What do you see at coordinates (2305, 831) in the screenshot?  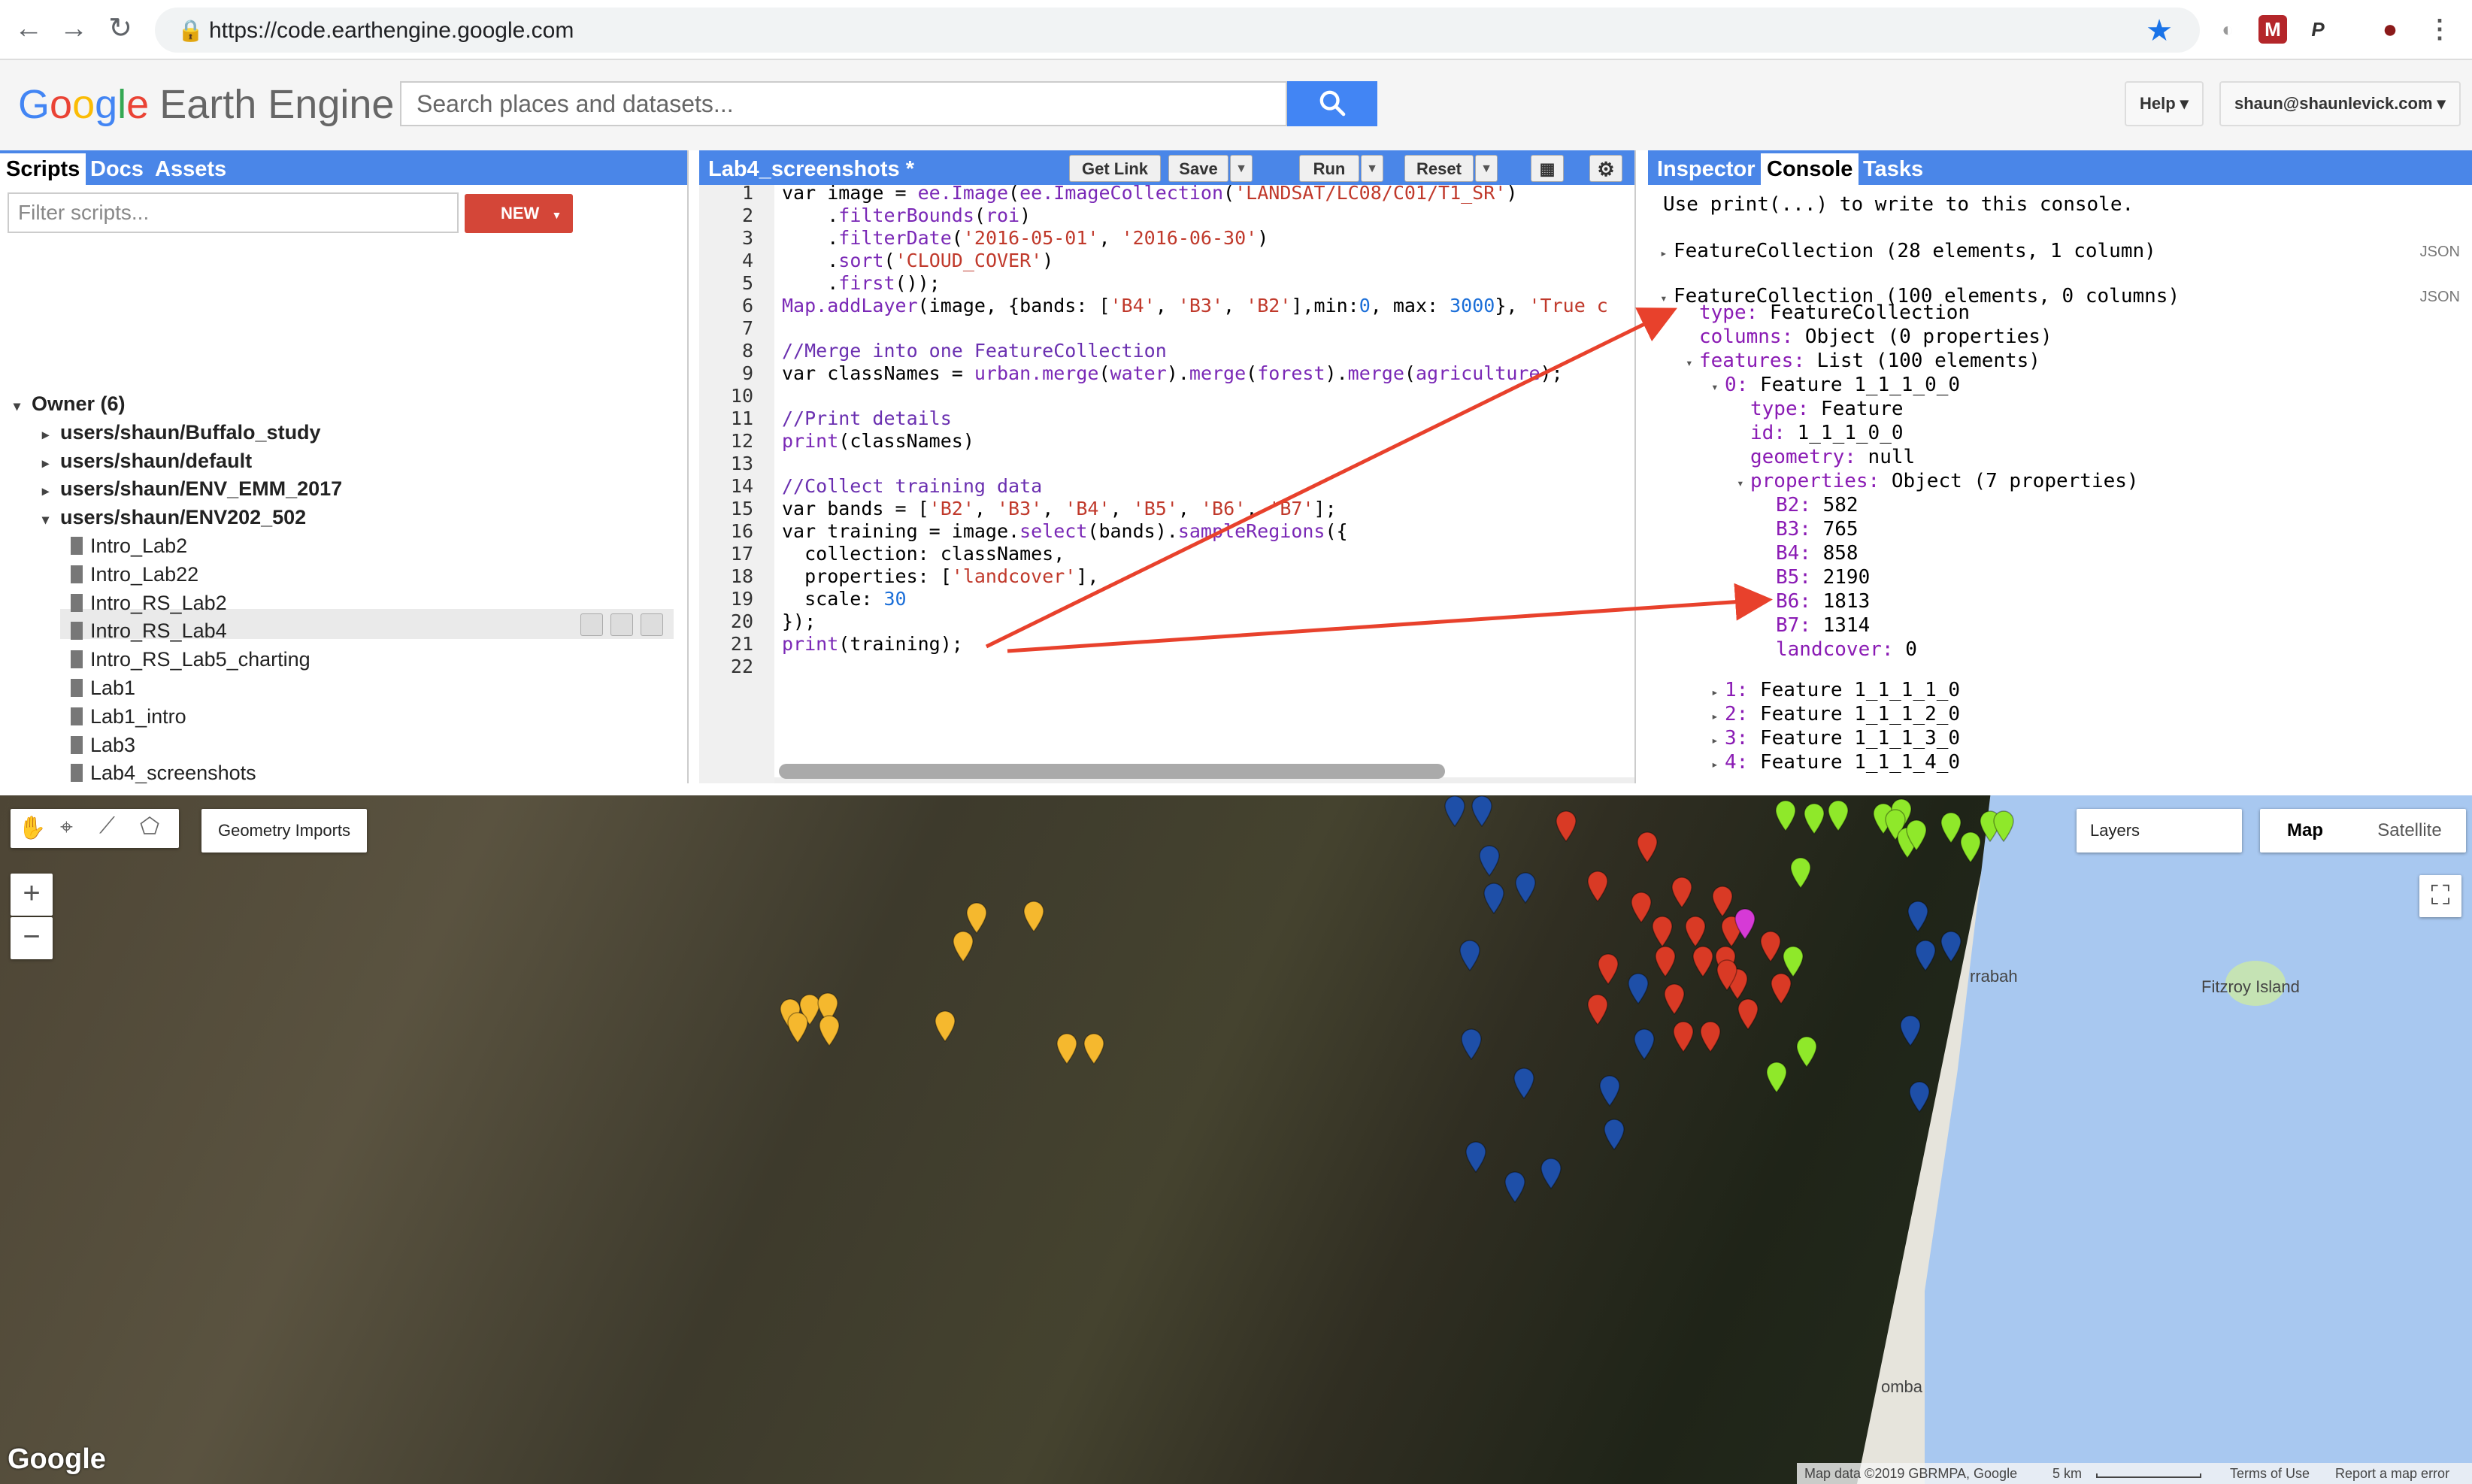 I see `map-type-map: Map` at bounding box center [2305, 831].